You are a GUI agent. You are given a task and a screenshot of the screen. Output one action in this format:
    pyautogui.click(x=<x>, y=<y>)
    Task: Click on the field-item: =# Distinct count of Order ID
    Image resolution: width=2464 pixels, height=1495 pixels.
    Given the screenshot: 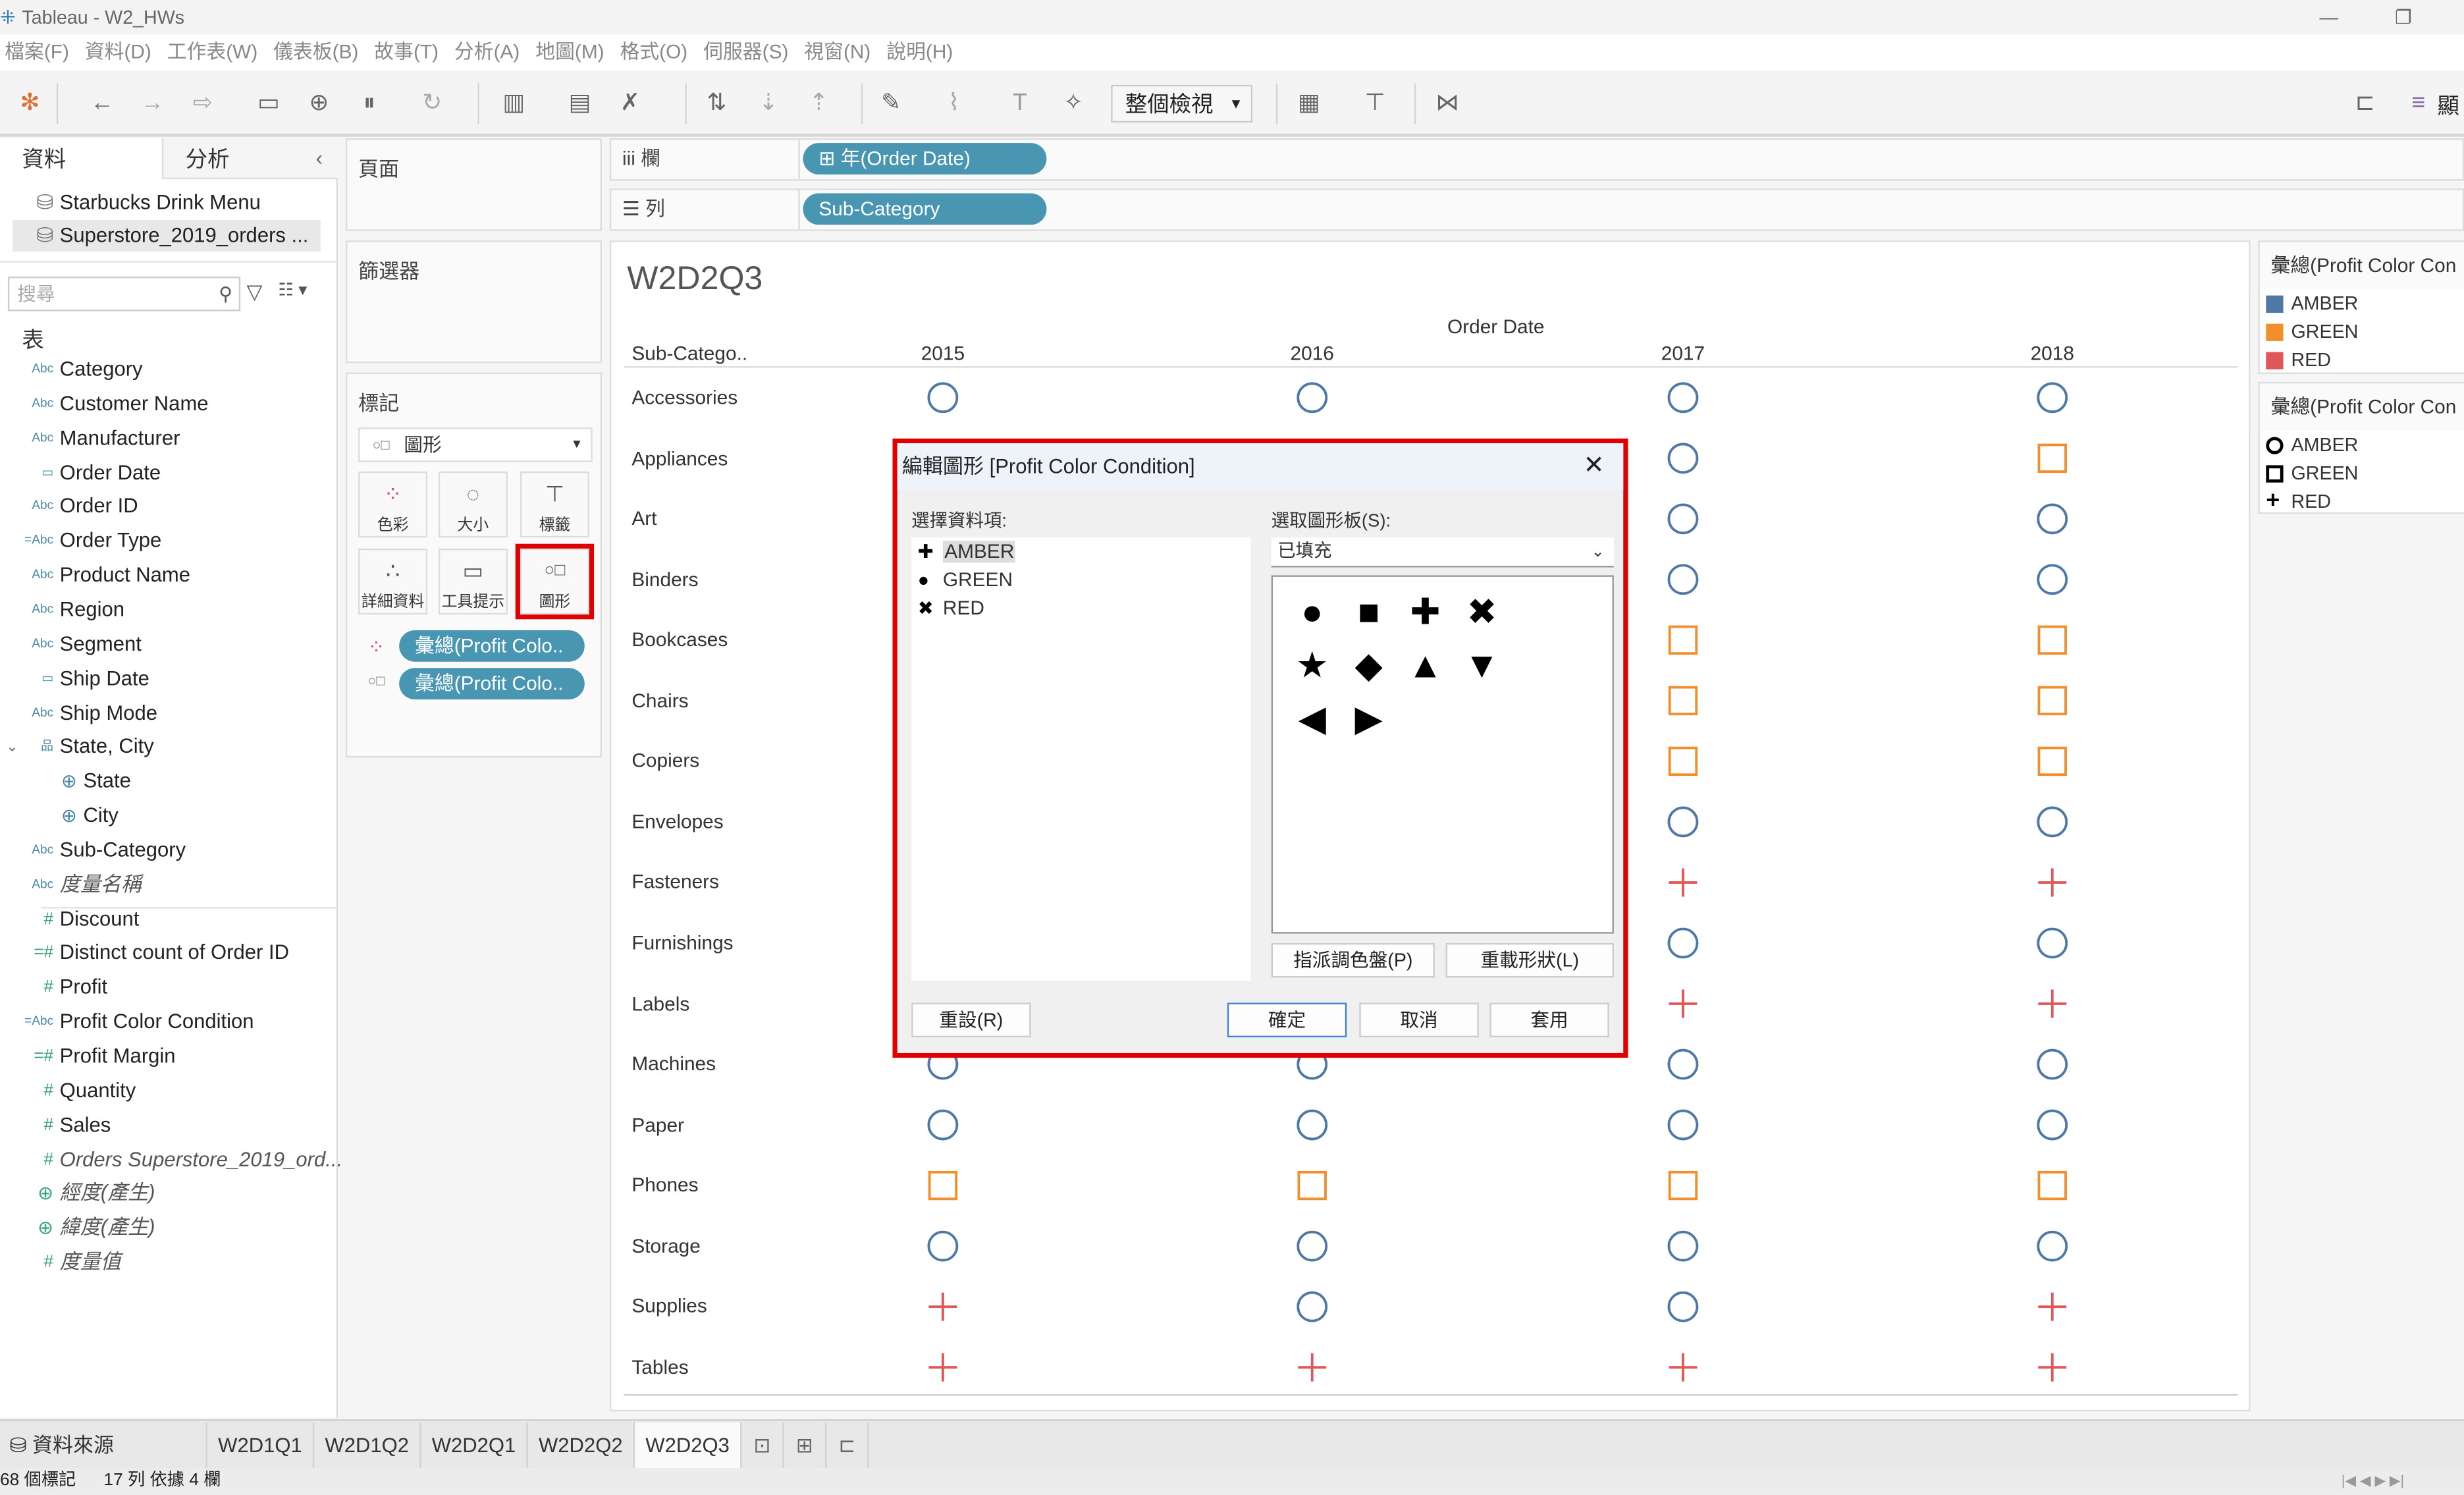 What is the action you would take?
    pyautogui.click(x=168, y=953)
    